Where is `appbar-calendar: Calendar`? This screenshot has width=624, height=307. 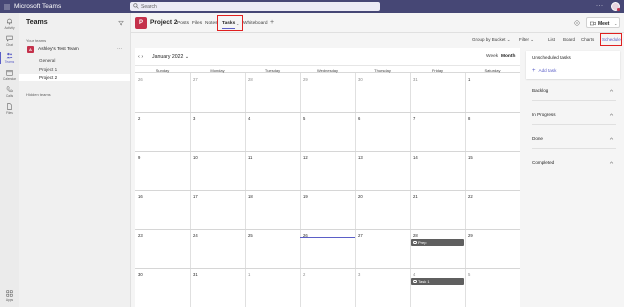
appbar-calendar: Calendar is located at coordinates (9, 75).